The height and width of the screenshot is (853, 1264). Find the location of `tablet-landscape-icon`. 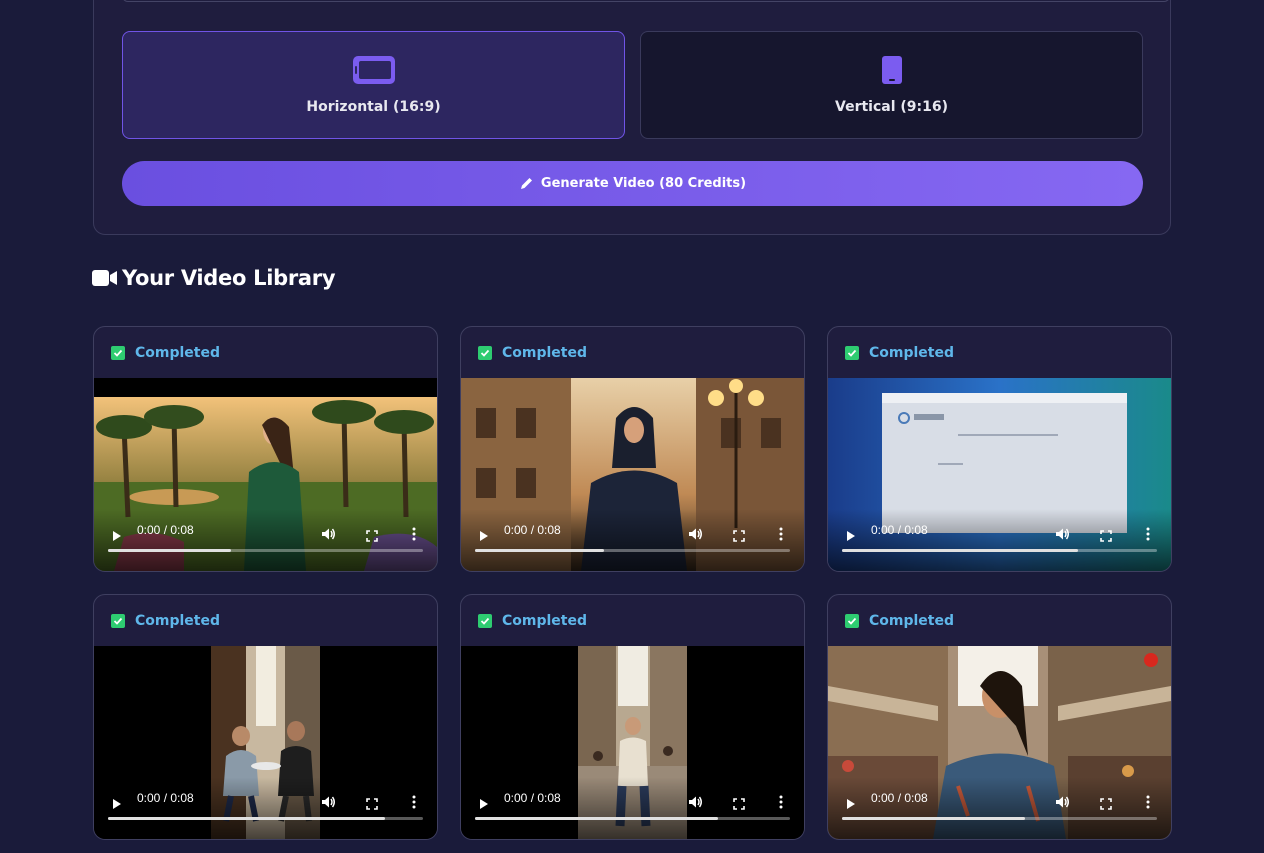

tablet-landscape-icon is located at coordinates (374, 72).